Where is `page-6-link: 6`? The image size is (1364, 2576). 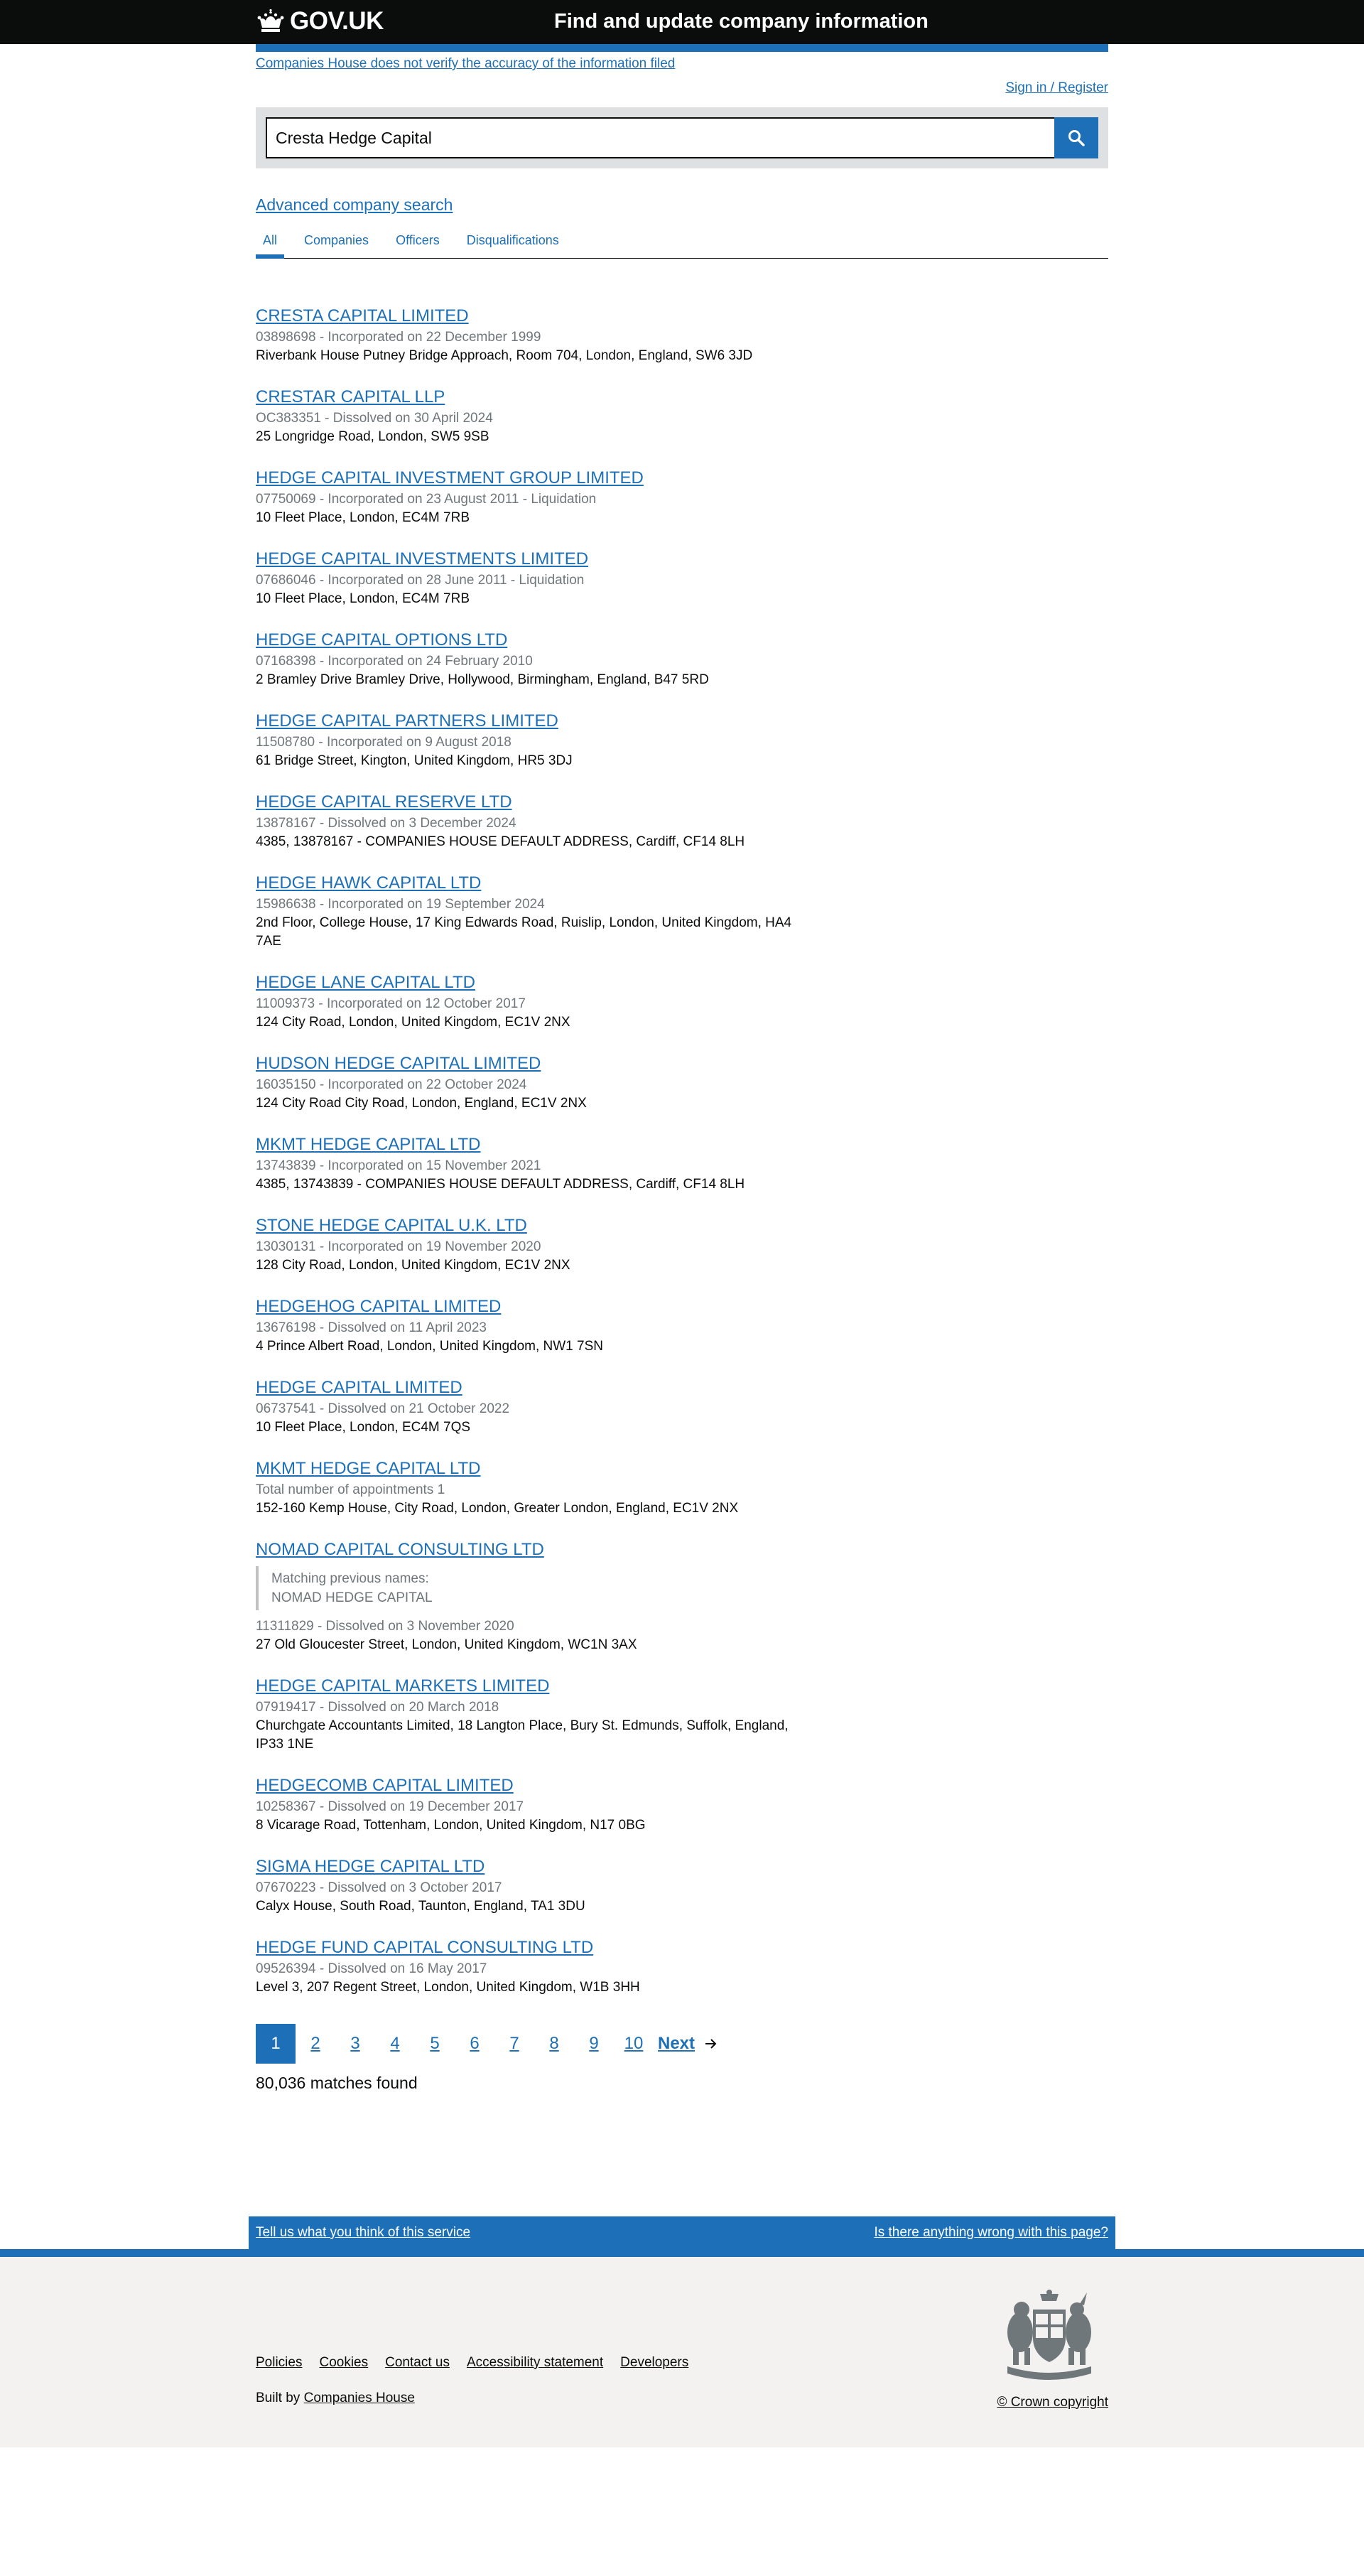
page-6-link: 6 is located at coordinates (475, 2044).